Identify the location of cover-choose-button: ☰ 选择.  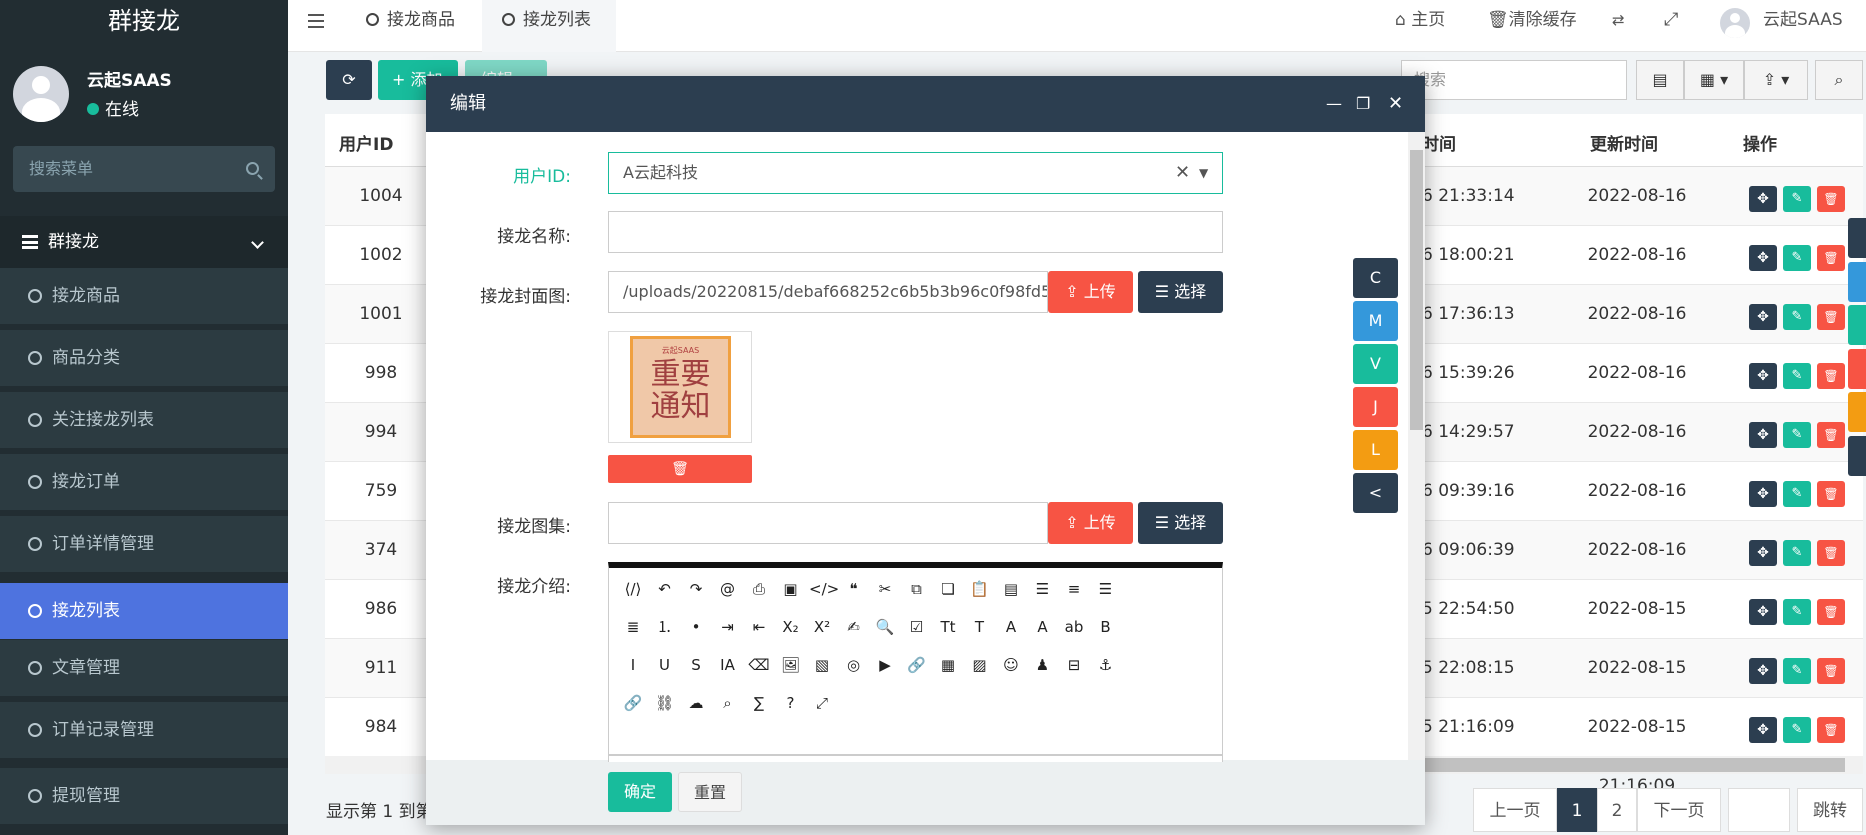
(1180, 292).